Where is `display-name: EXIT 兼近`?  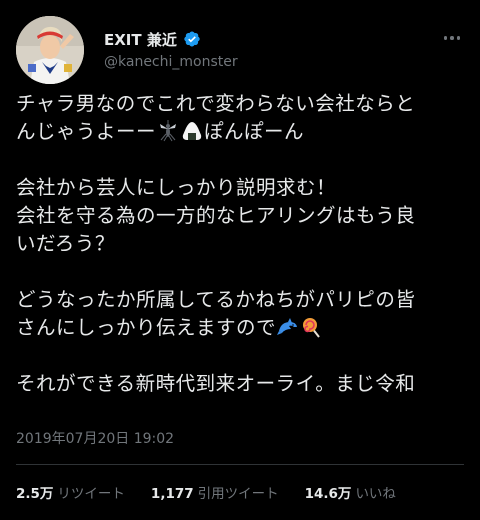
display-name: EXIT 兼近 is located at coordinates (140, 39).